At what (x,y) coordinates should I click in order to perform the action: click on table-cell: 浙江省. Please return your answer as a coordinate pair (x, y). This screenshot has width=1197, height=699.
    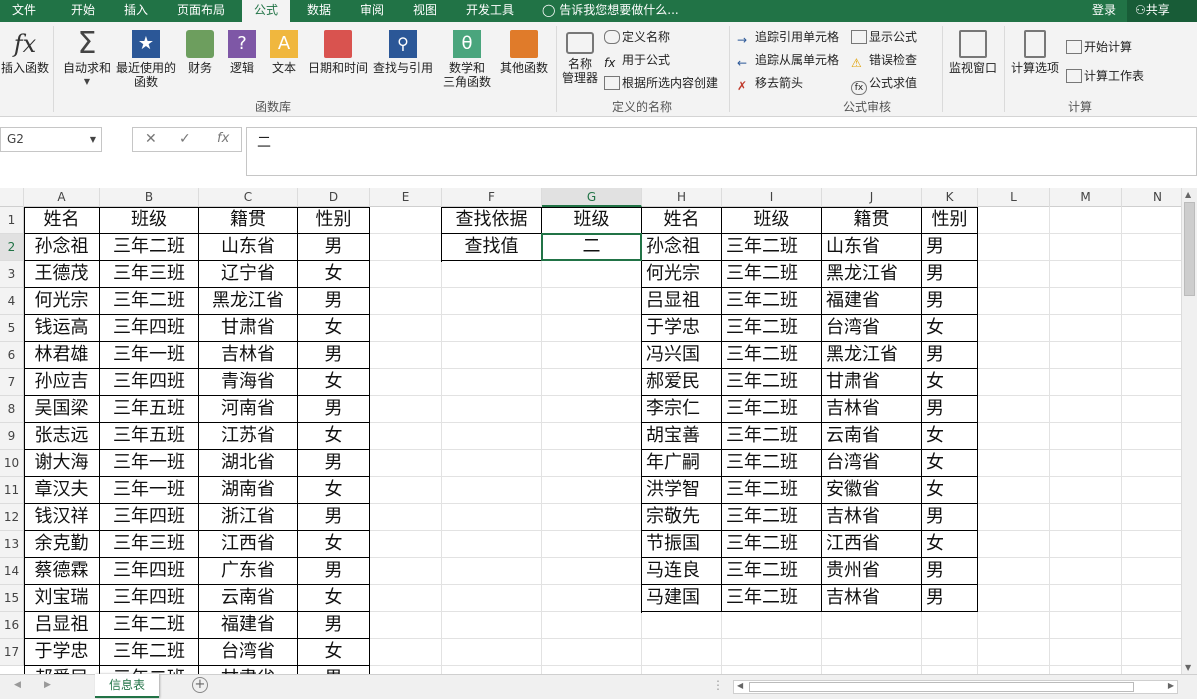
    Looking at the image, I should click on (248, 517).